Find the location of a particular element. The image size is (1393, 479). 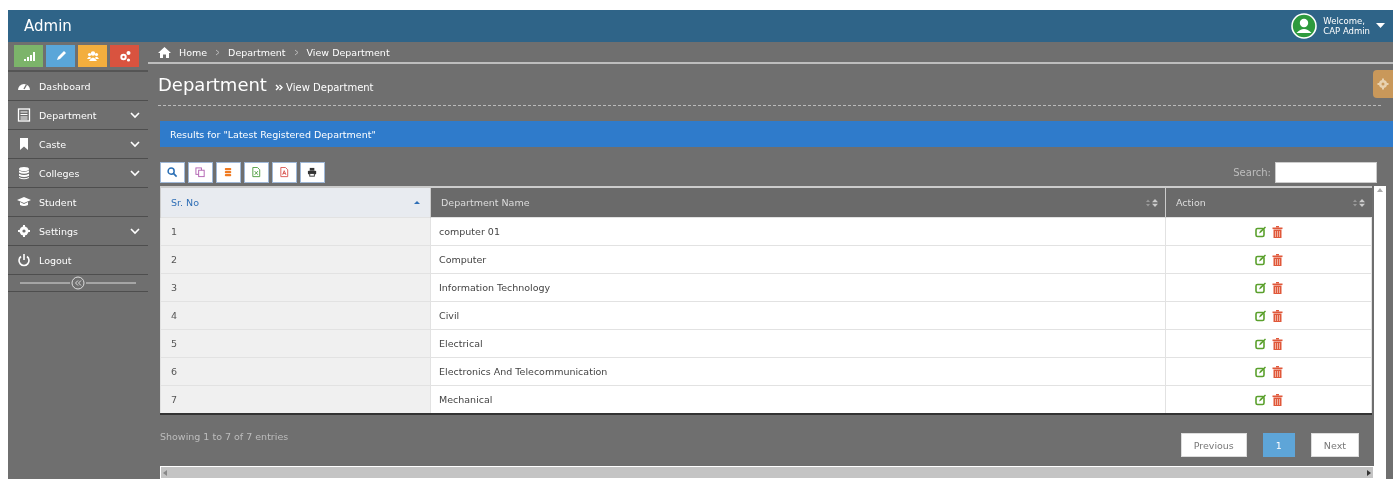

table-cell: Information Technology is located at coordinates (798, 287).